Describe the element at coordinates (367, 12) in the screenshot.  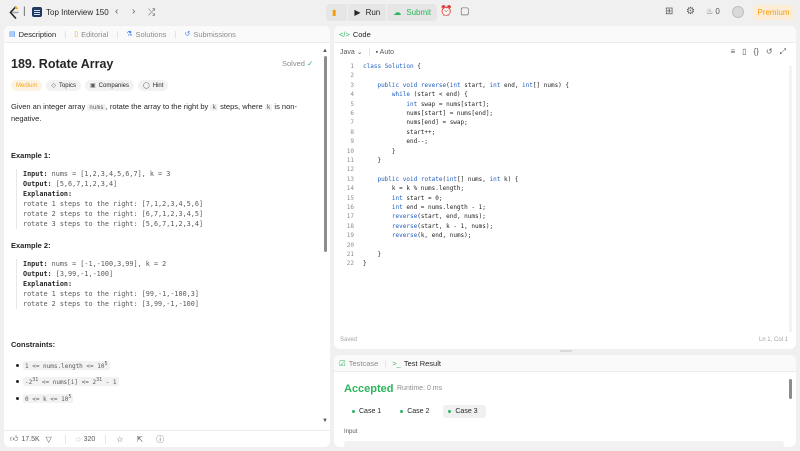
I see `run-button: ▶ Run` at that location.